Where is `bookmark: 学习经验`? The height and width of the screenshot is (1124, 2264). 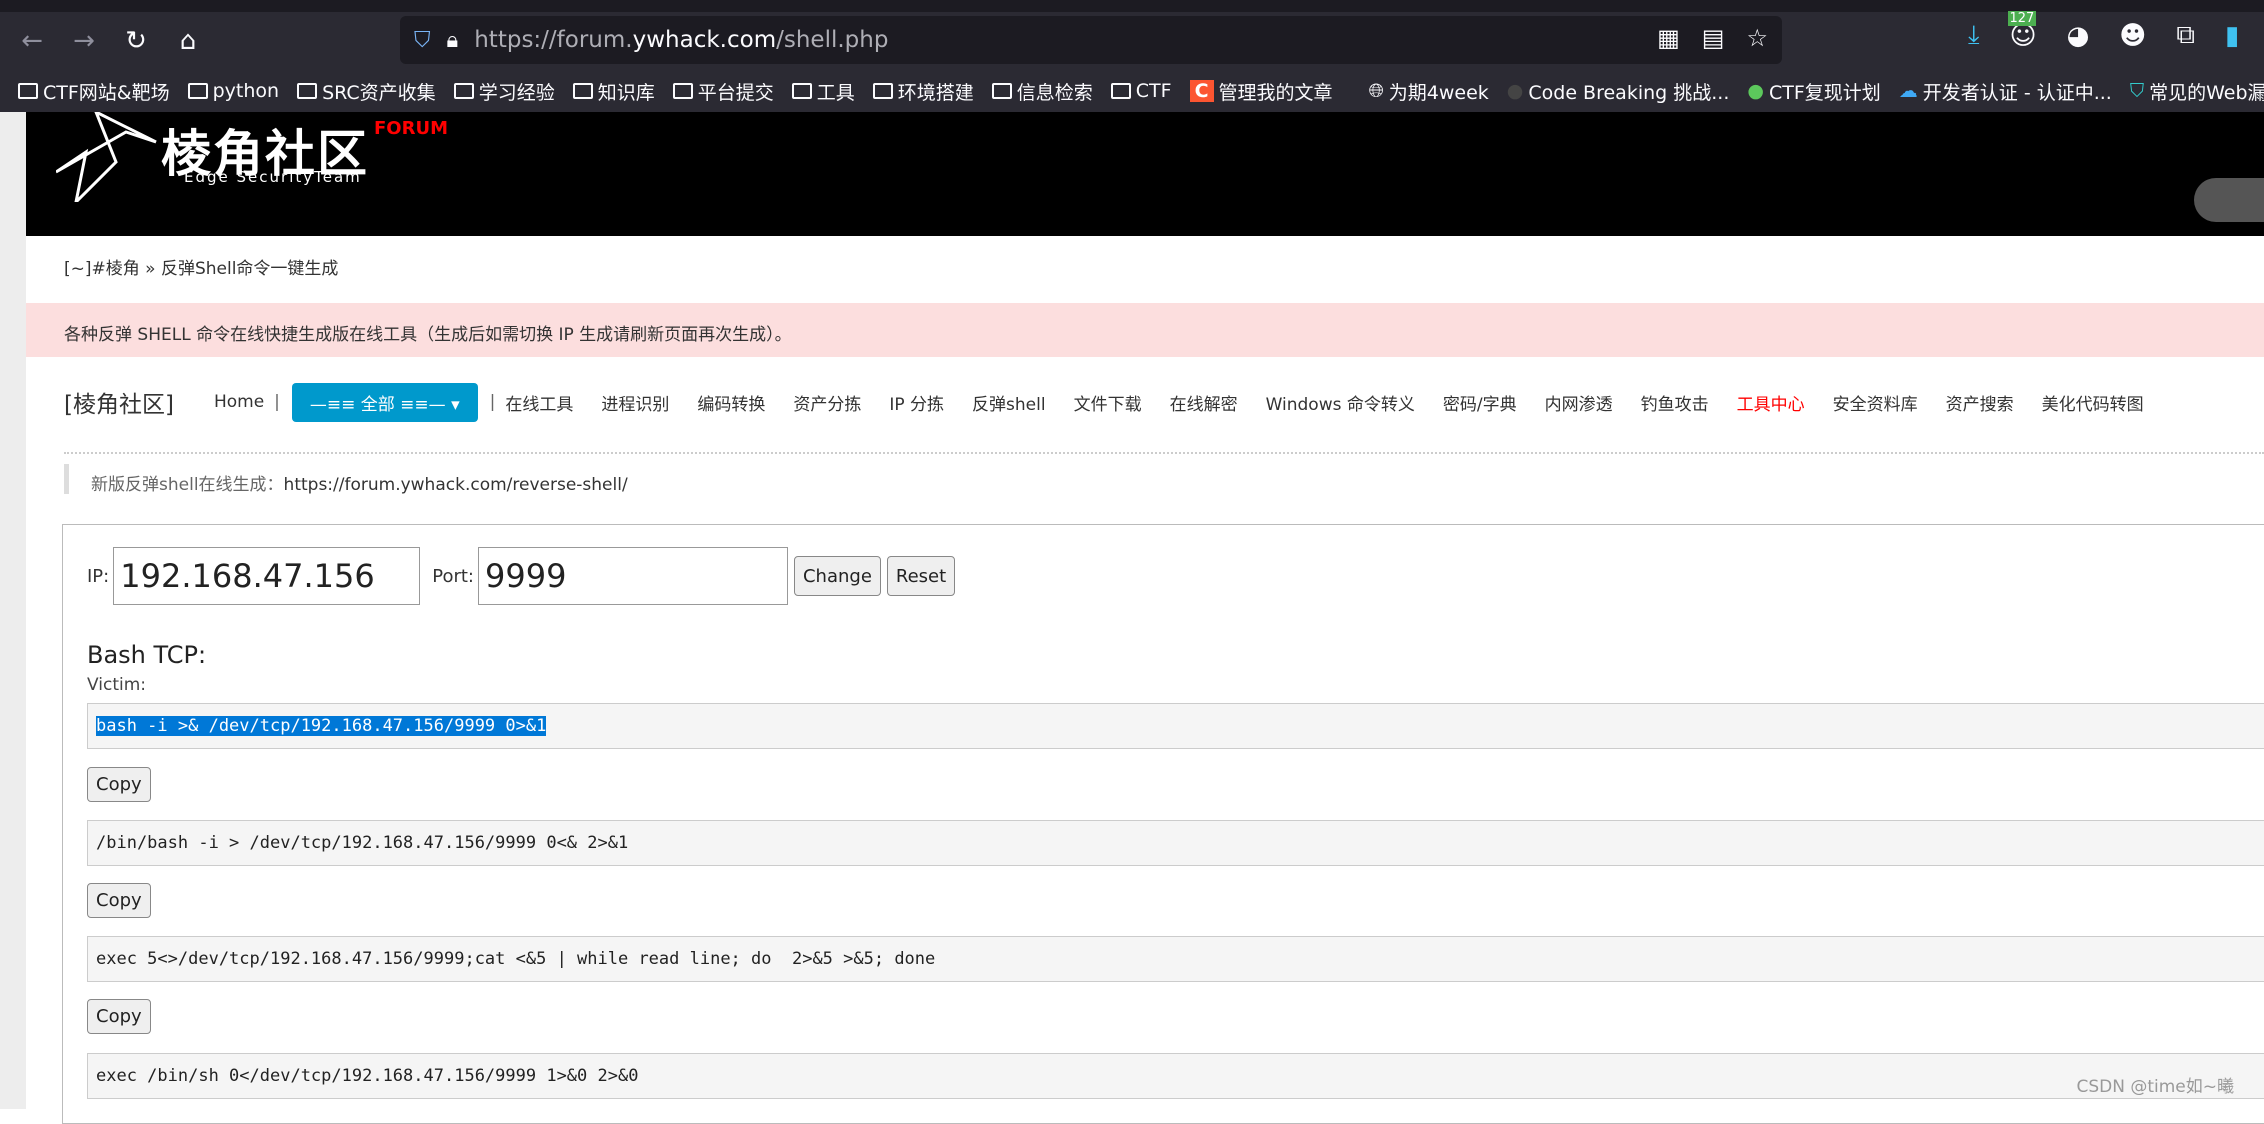 bookmark: 学习经验 is located at coordinates (504, 91).